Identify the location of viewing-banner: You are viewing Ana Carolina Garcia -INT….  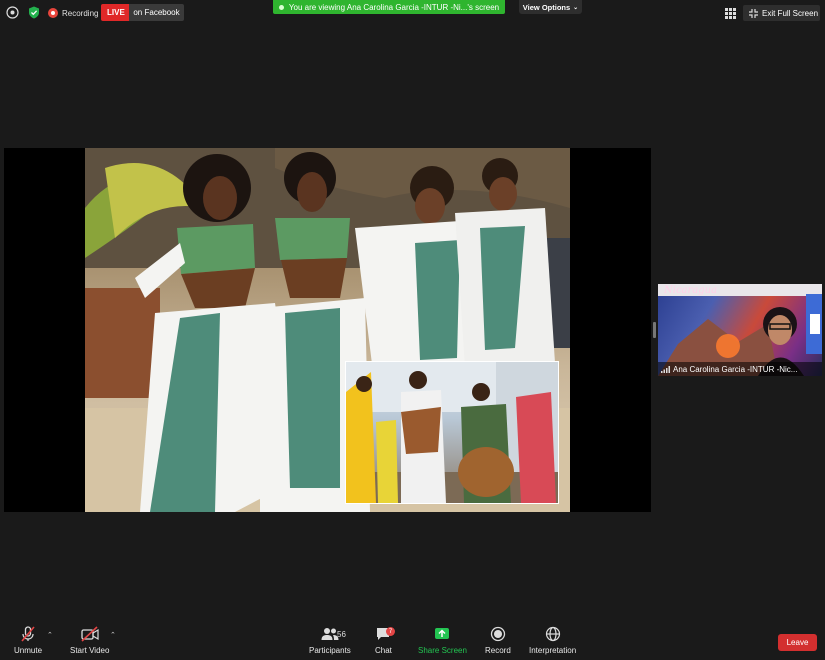
(389, 7).